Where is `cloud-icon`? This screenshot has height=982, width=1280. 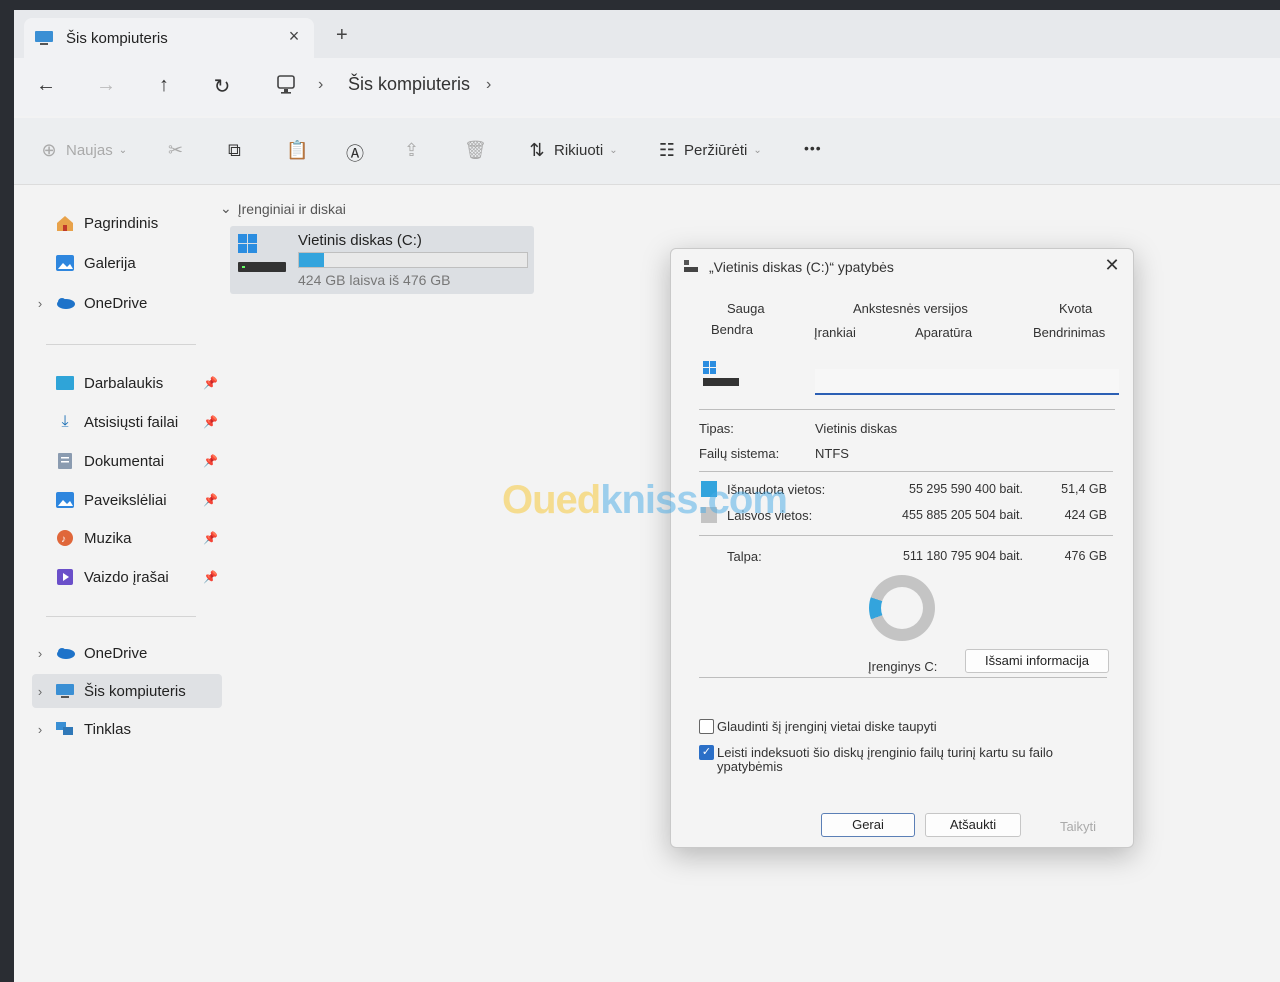
cloud-icon is located at coordinates (65, 653).